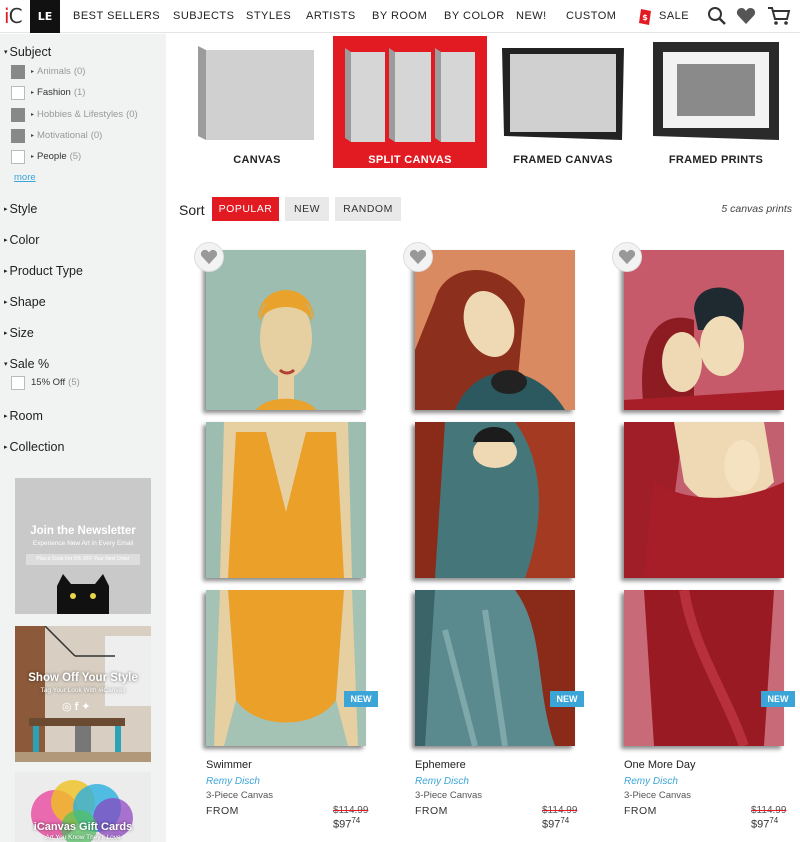  I want to click on sort-new-button: NEW, so click(307, 209).